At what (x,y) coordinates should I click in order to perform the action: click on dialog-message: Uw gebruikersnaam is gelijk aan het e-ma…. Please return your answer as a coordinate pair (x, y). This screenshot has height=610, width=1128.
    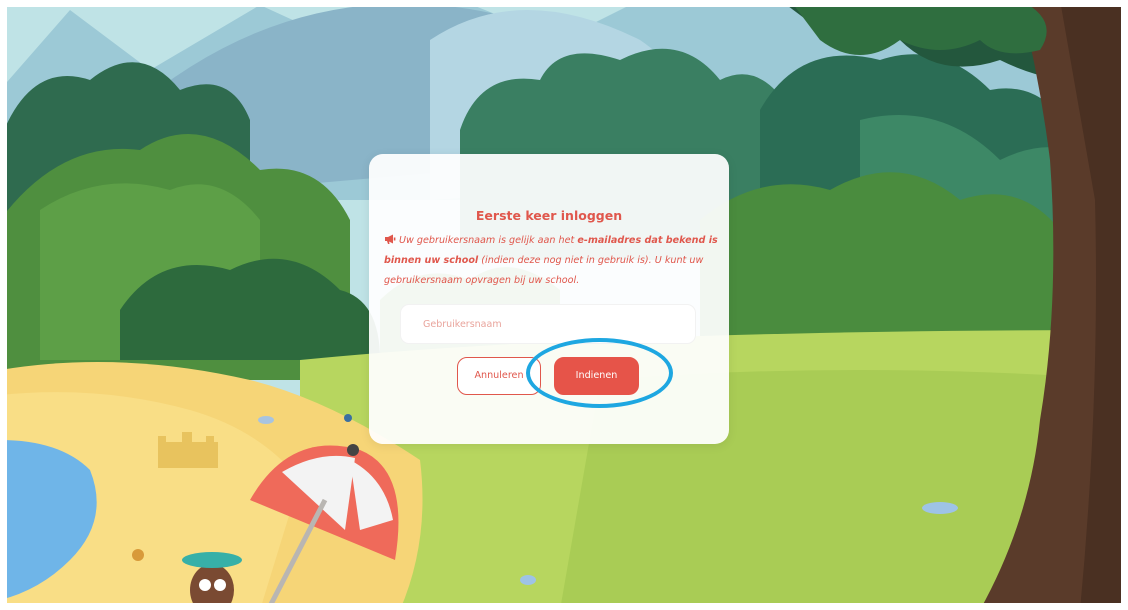
    Looking at the image, I should click on (551, 261).